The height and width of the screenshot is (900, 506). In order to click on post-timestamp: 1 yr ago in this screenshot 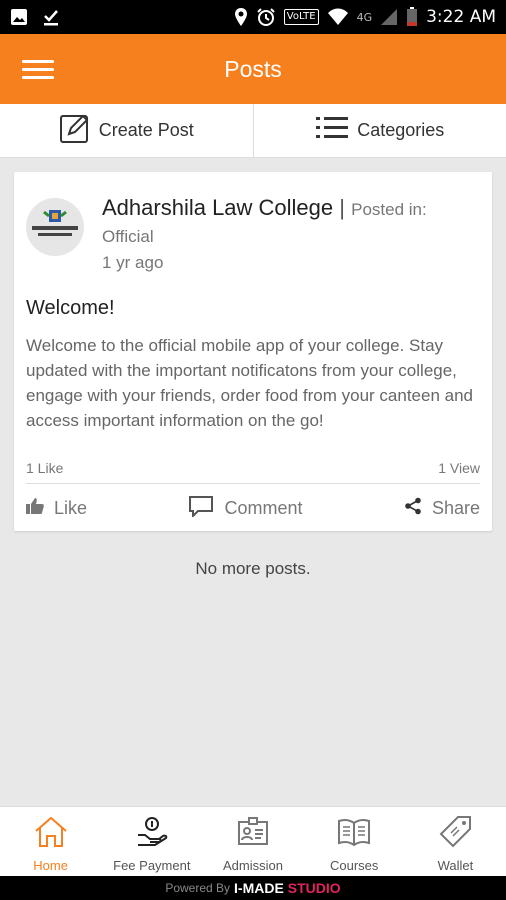, I will do `click(133, 262)`.